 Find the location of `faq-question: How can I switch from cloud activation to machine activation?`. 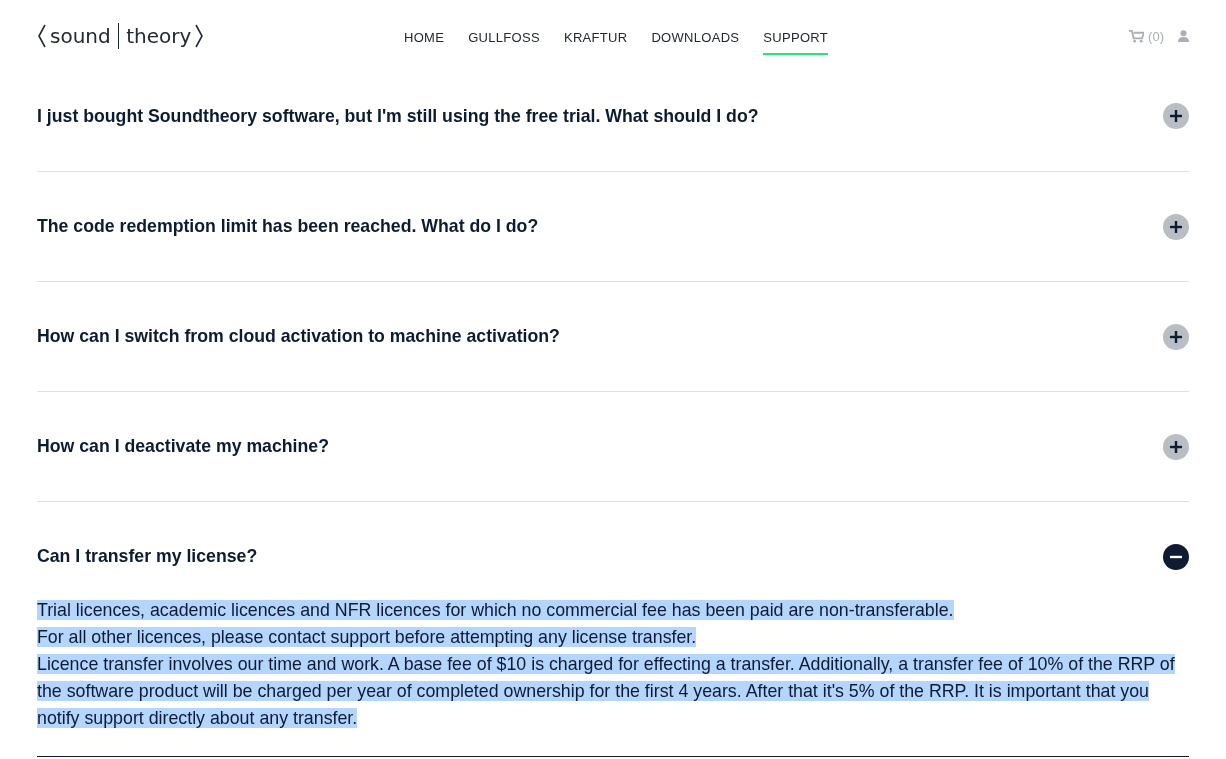

faq-question: How can I switch from cloud activation to machine activation? is located at coordinates (298, 336).